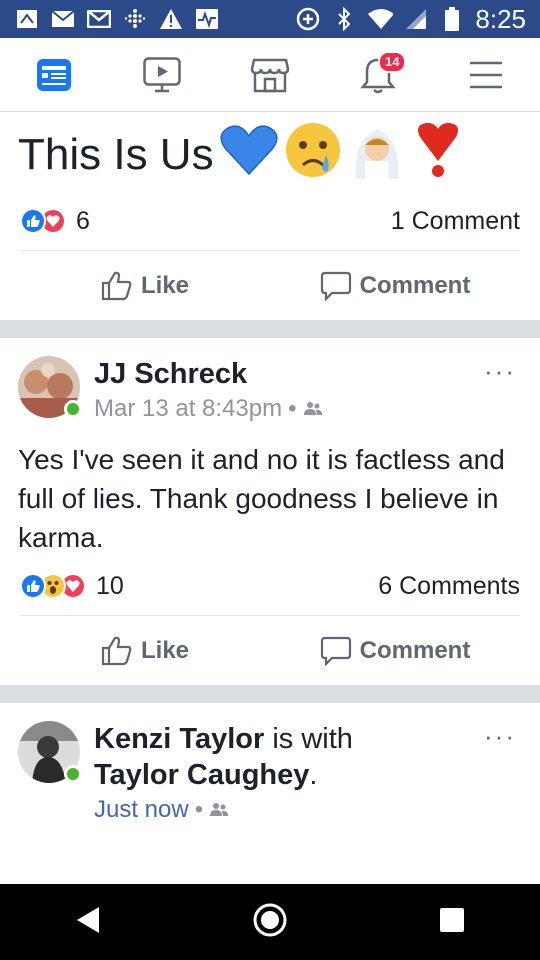 The height and width of the screenshot is (960, 540). I want to click on post-title-text: This Is Us, so click(116, 154).